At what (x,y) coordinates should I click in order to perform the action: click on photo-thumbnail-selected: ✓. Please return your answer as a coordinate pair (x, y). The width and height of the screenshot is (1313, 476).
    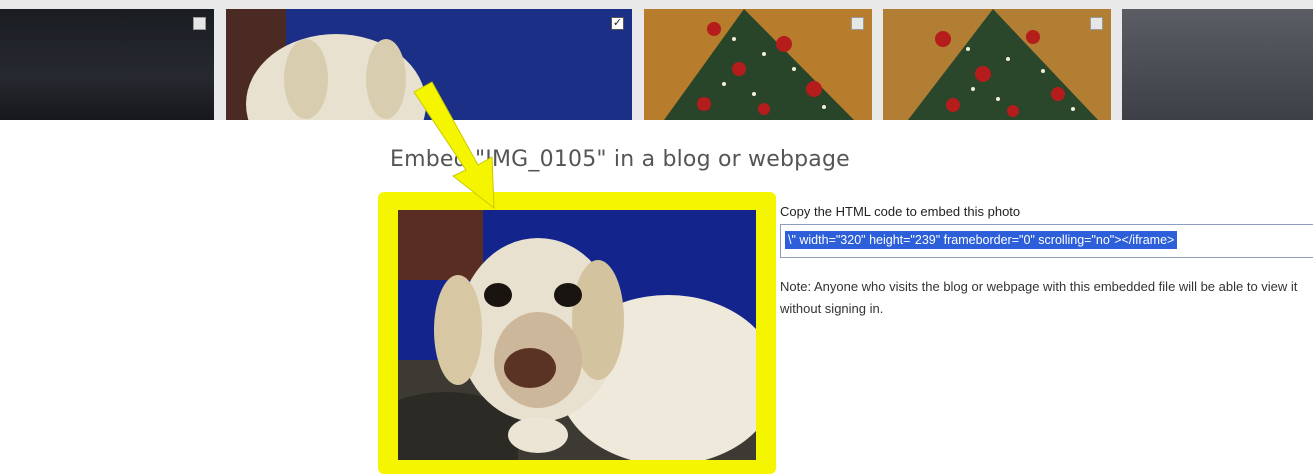
    Looking at the image, I should click on (429, 64).